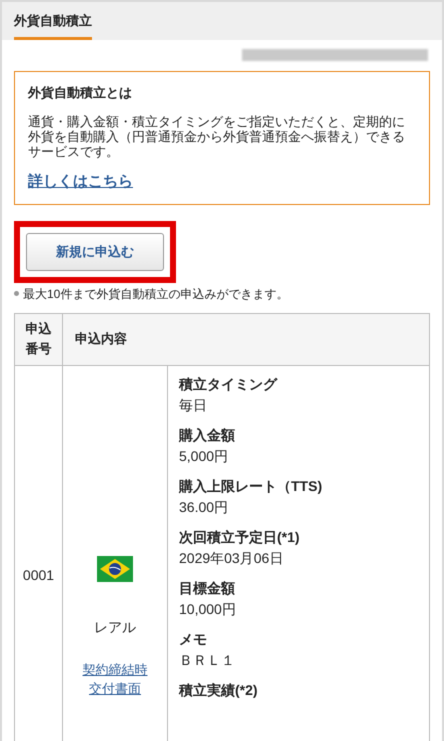 This screenshot has height=741, width=444. What do you see at coordinates (193, 639) in the screenshot?
I see `detail-label: メモ` at bounding box center [193, 639].